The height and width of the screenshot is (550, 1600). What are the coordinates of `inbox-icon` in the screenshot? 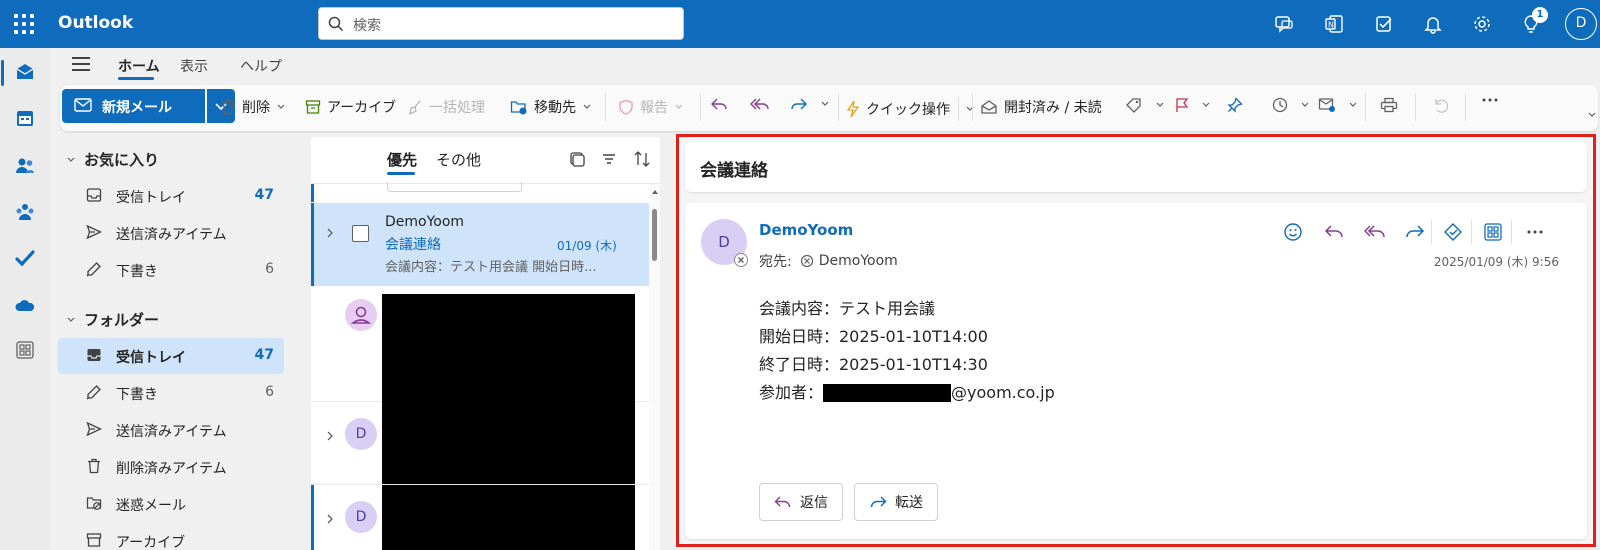 It's located at (94, 197).